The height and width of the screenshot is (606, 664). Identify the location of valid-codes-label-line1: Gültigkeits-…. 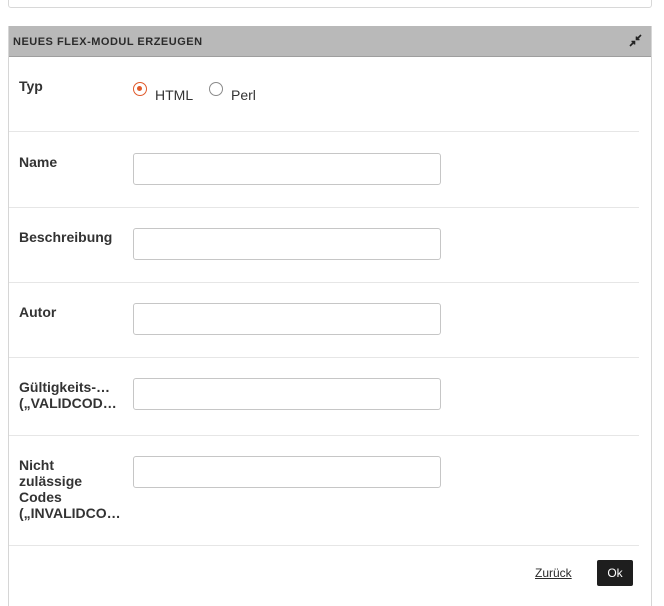
(65, 387).